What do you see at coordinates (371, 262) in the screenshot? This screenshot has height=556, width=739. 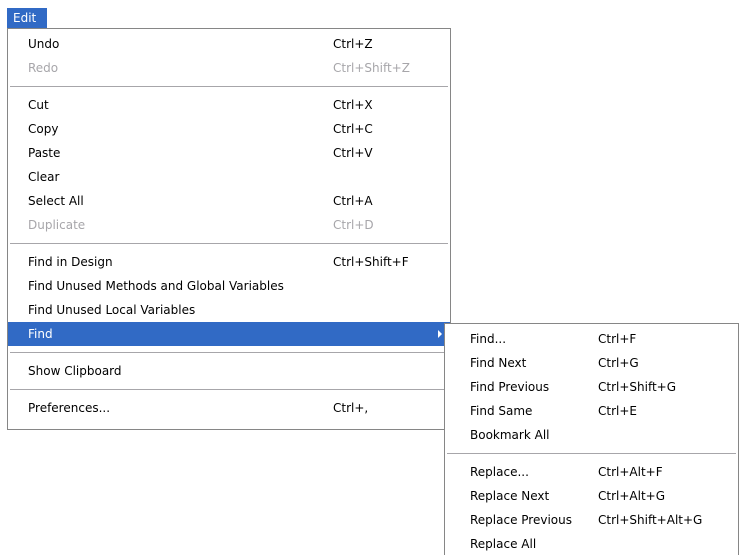 I see `menu-item-shortcut: Ctrl+Shift+F` at bounding box center [371, 262].